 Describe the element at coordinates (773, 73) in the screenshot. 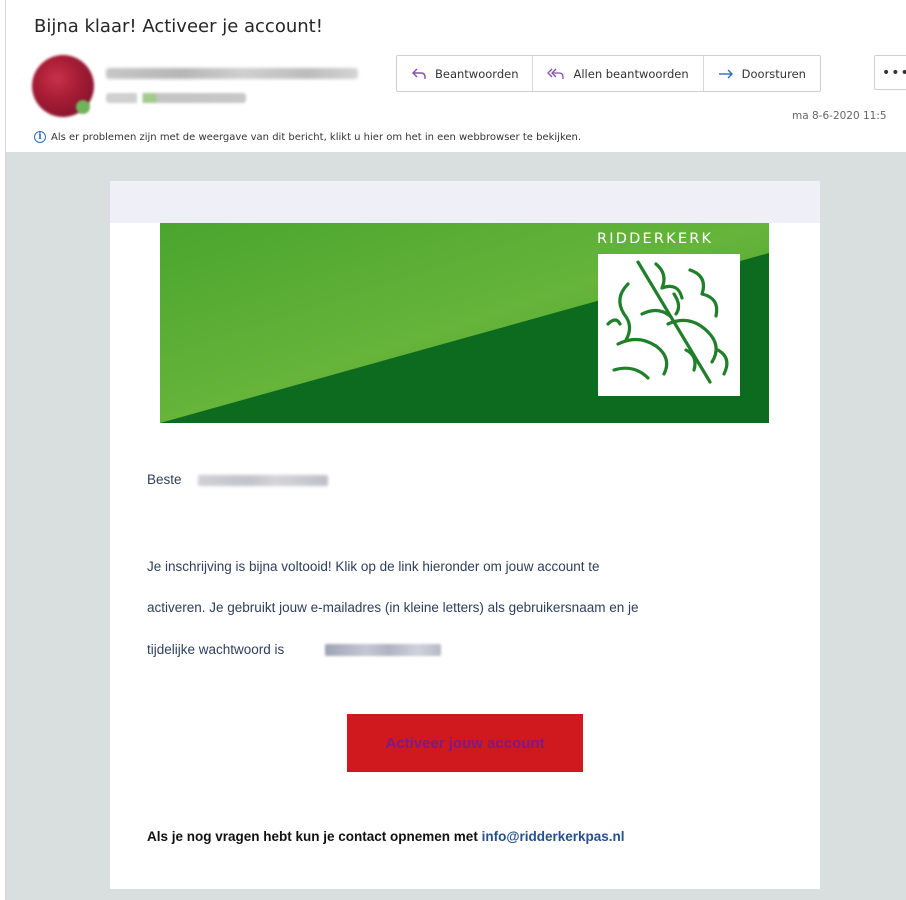

I see `forward-label: Doorsturen` at that location.